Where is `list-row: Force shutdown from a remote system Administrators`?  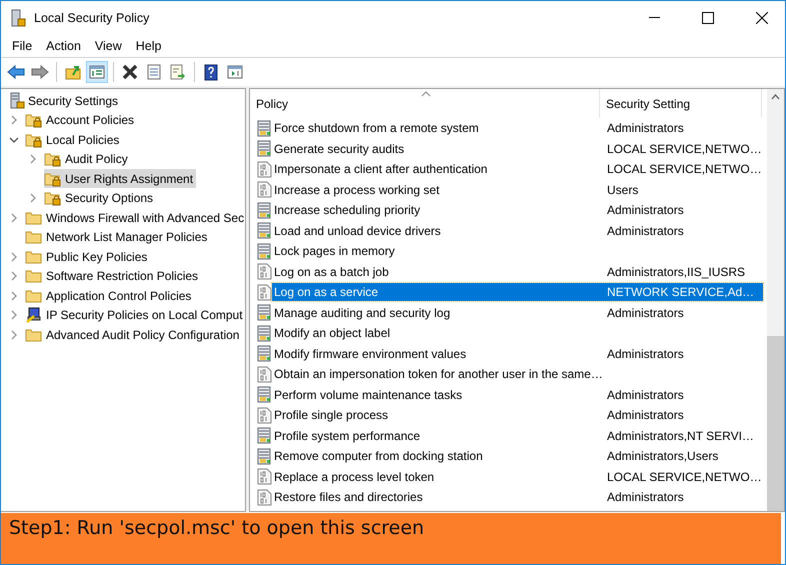 list-row: Force shutdown from a remote system Administrators is located at coordinates (517, 128).